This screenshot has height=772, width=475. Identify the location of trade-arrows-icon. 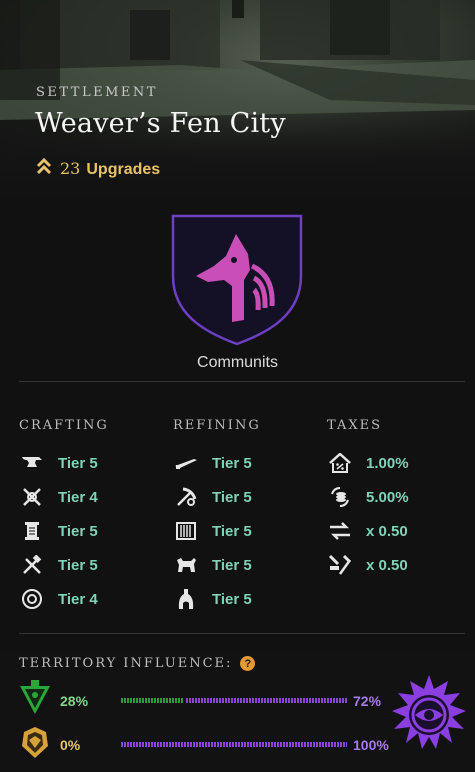
(340, 531).